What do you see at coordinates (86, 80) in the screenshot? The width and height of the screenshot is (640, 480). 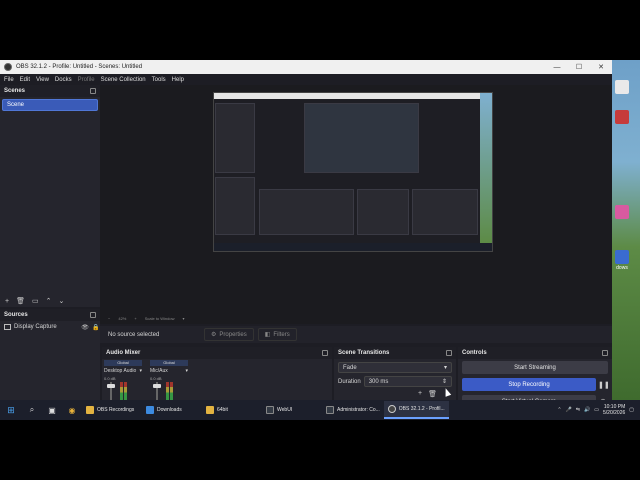 I see `menu-profile: Profile` at bounding box center [86, 80].